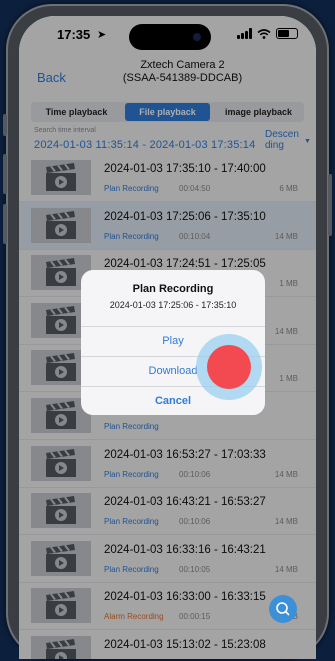  I want to click on search-fab, so click(283, 609).